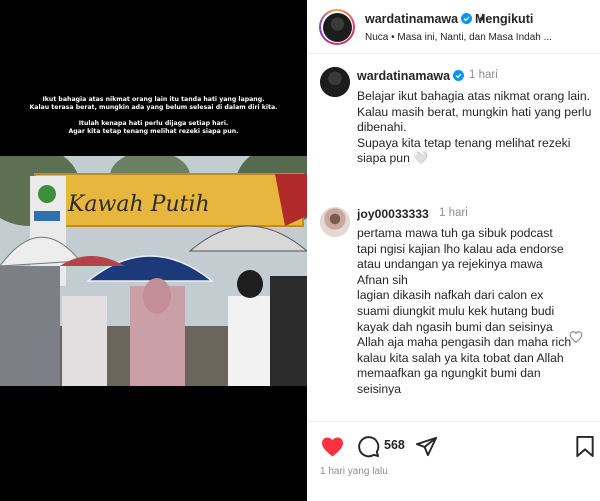  Describe the element at coordinates (368, 446) in the screenshot. I see `comment-icon` at that location.